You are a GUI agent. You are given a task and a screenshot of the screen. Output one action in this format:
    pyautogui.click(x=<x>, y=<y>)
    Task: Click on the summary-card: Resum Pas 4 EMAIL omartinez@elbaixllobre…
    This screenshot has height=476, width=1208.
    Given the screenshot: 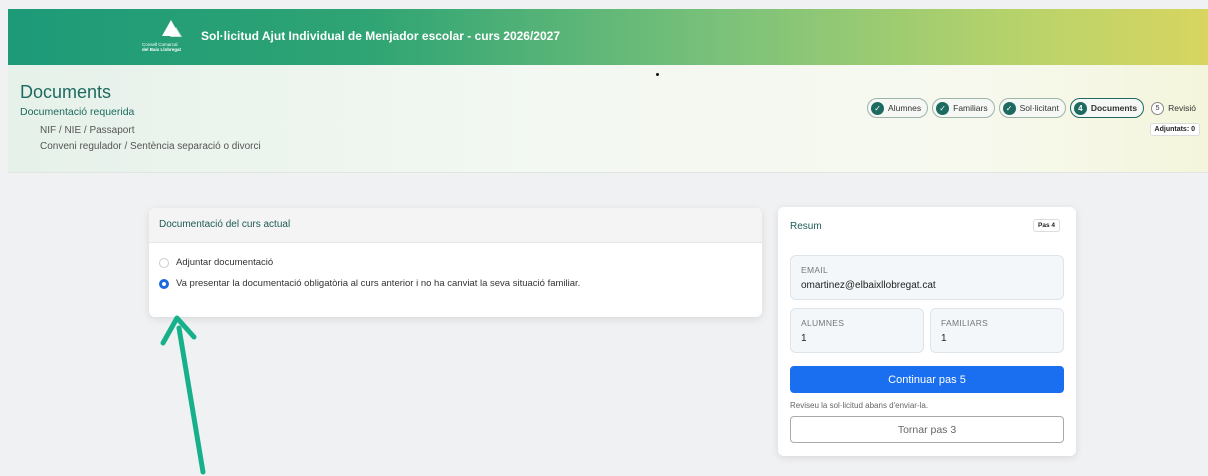 What is the action you would take?
    pyautogui.click(x=927, y=331)
    